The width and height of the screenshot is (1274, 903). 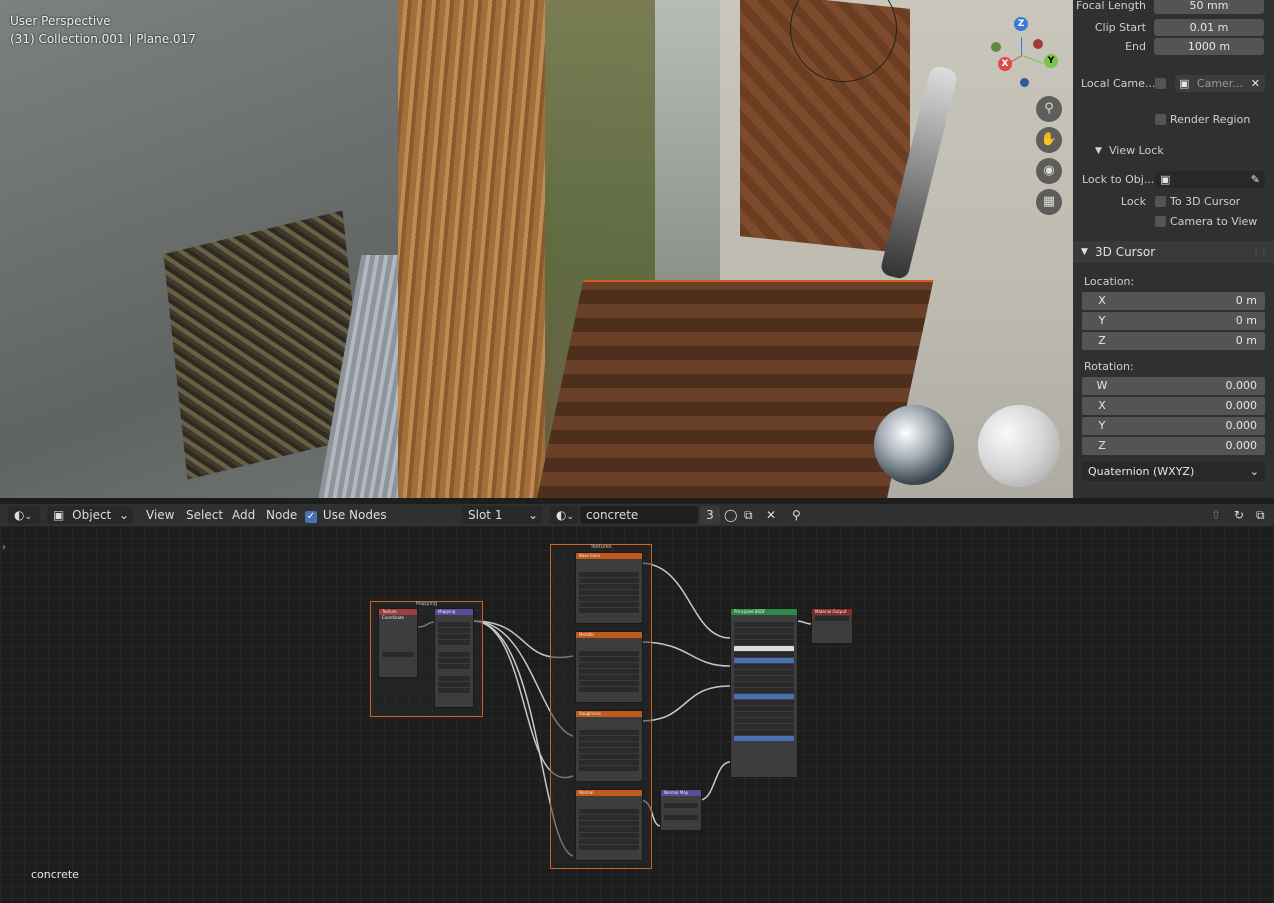 I want to click on navigation-gizmo: Z Y X, so click(x=1022, y=52).